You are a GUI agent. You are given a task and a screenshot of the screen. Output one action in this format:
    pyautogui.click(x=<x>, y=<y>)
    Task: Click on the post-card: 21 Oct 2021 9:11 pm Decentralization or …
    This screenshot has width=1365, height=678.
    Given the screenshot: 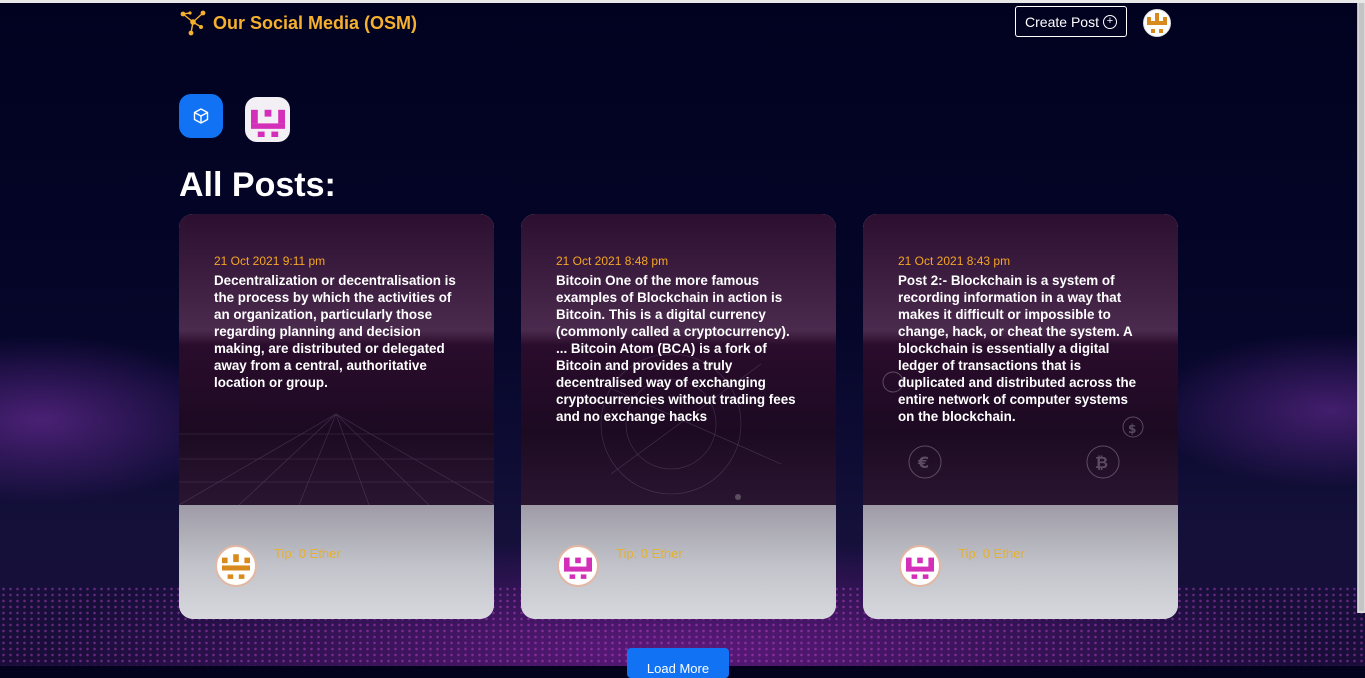 What is the action you would take?
    pyautogui.click(x=336, y=416)
    